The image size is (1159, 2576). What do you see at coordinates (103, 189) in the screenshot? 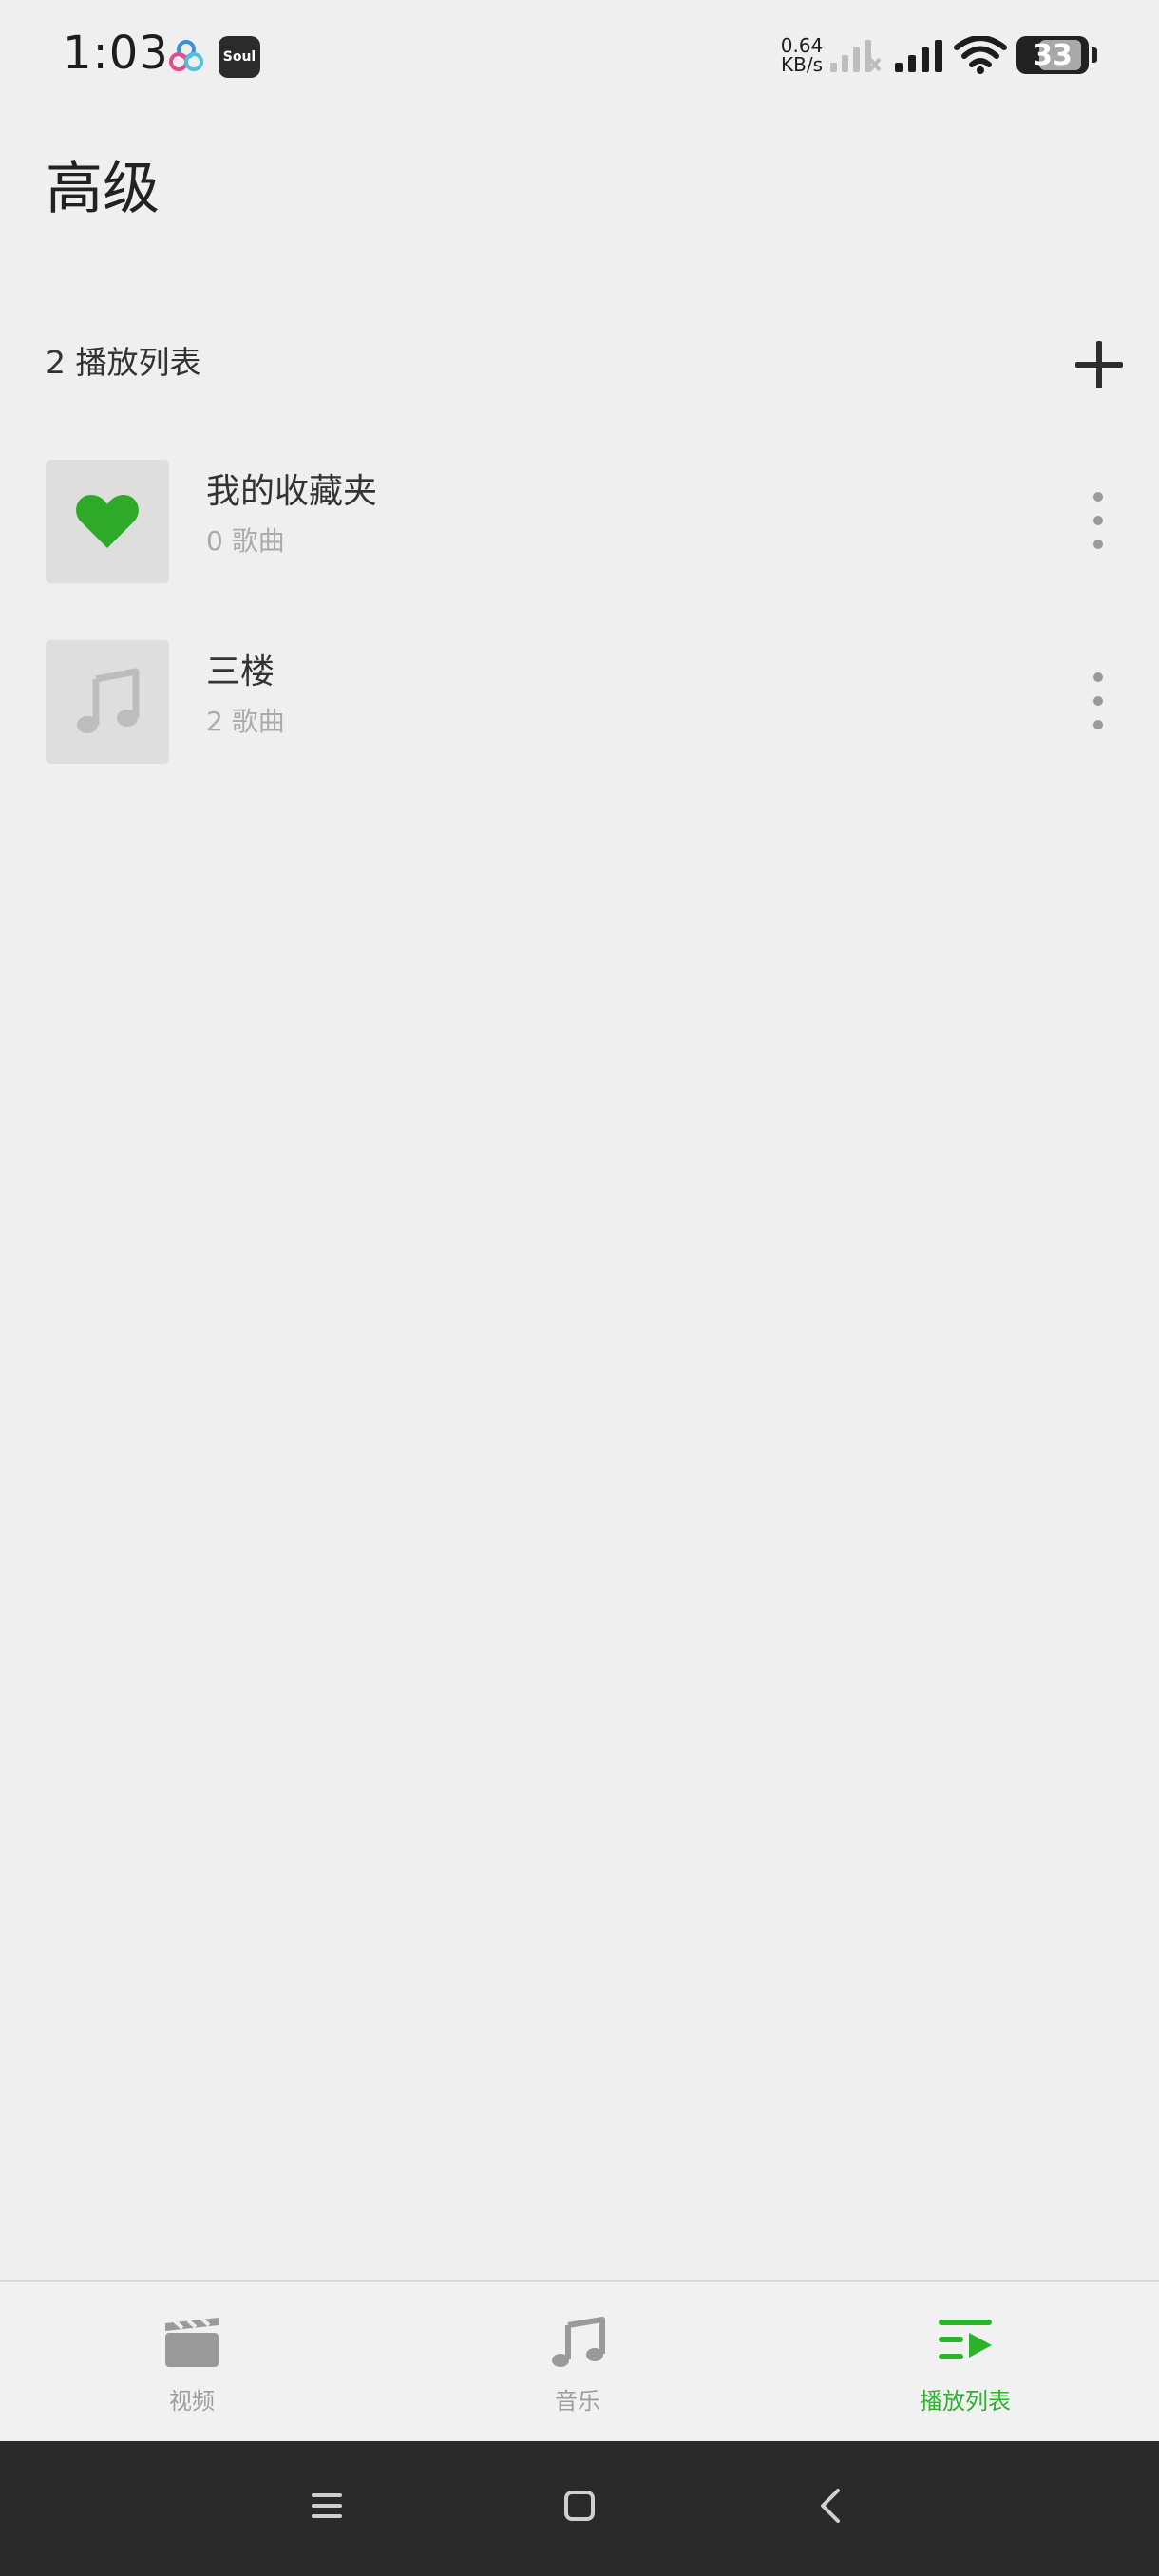
I see `page-title: 高级` at bounding box center [103, 189].